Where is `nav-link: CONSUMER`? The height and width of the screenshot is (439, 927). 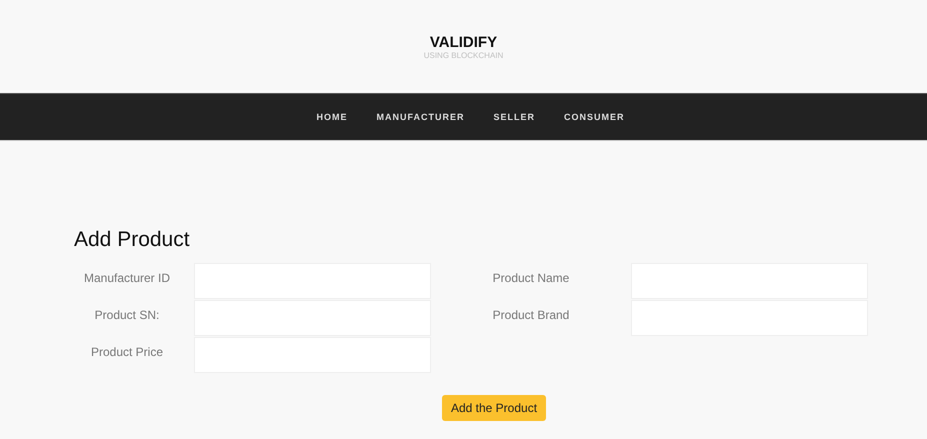
nav-link: CONSUMER is located at coordinates (594, 117).